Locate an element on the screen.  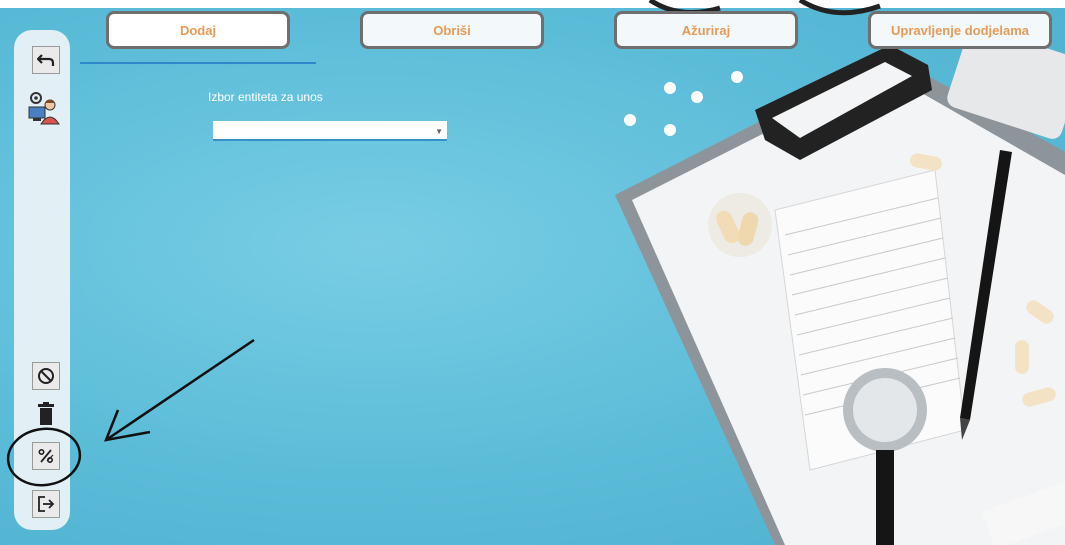
percent-edit-icon is located at coordinates (46, 456).